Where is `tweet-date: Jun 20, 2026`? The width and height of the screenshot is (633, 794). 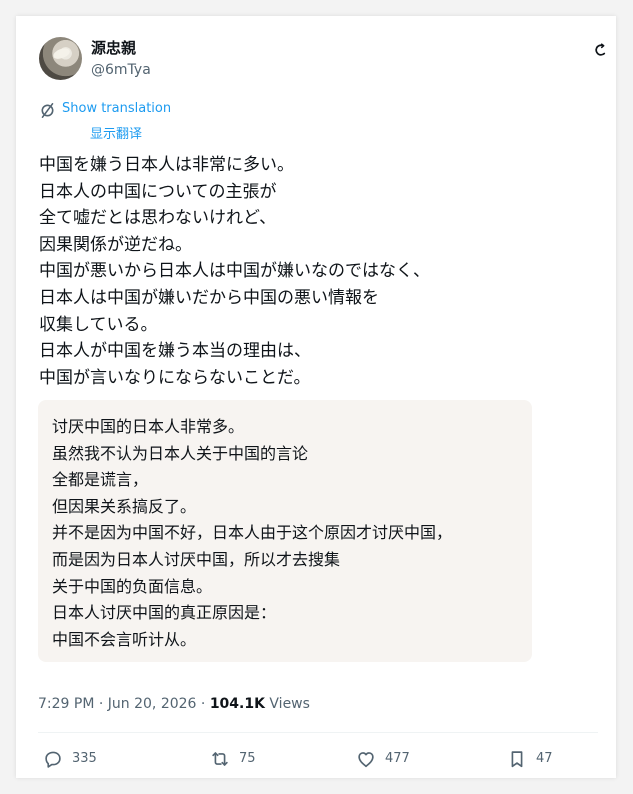
tweet-date: Jun 20, 2026 is located at coordinates (152, 704).